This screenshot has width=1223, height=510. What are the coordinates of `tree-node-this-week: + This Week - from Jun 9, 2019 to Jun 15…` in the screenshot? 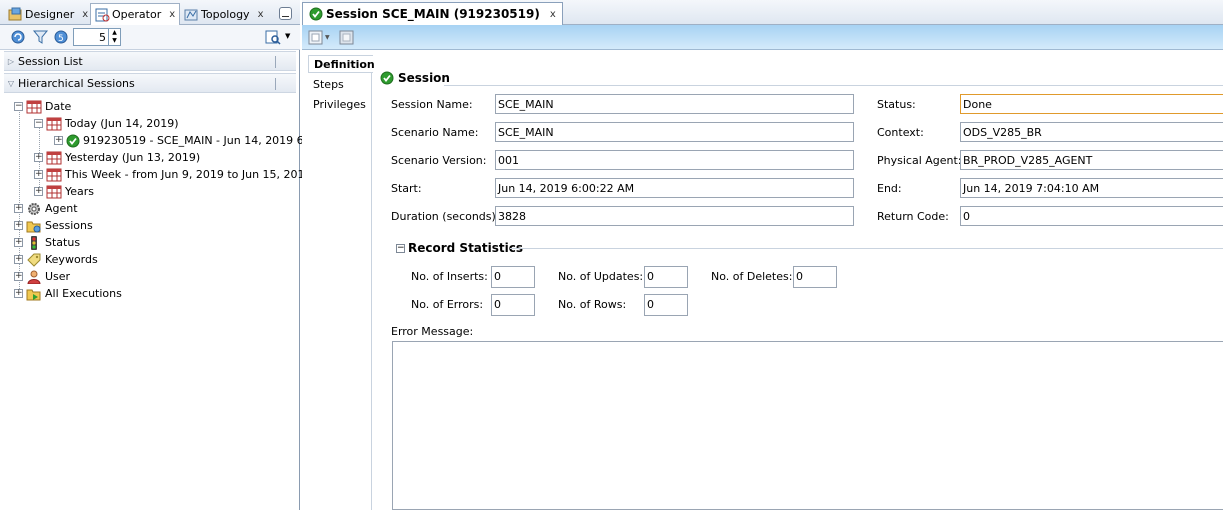 It's located at (173, 174).